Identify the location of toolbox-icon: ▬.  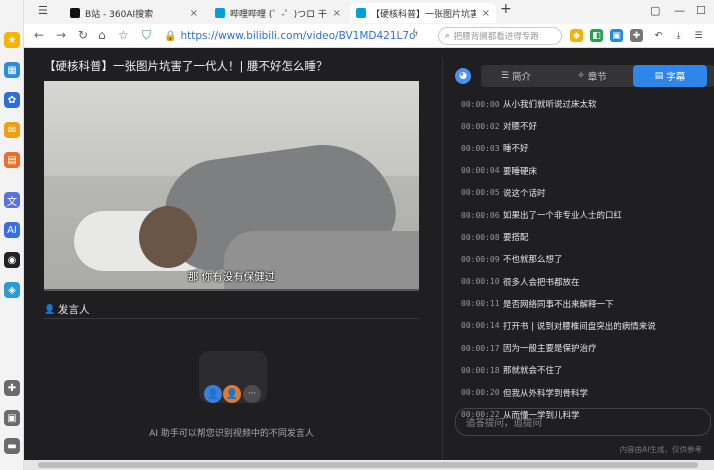
(12, 446).